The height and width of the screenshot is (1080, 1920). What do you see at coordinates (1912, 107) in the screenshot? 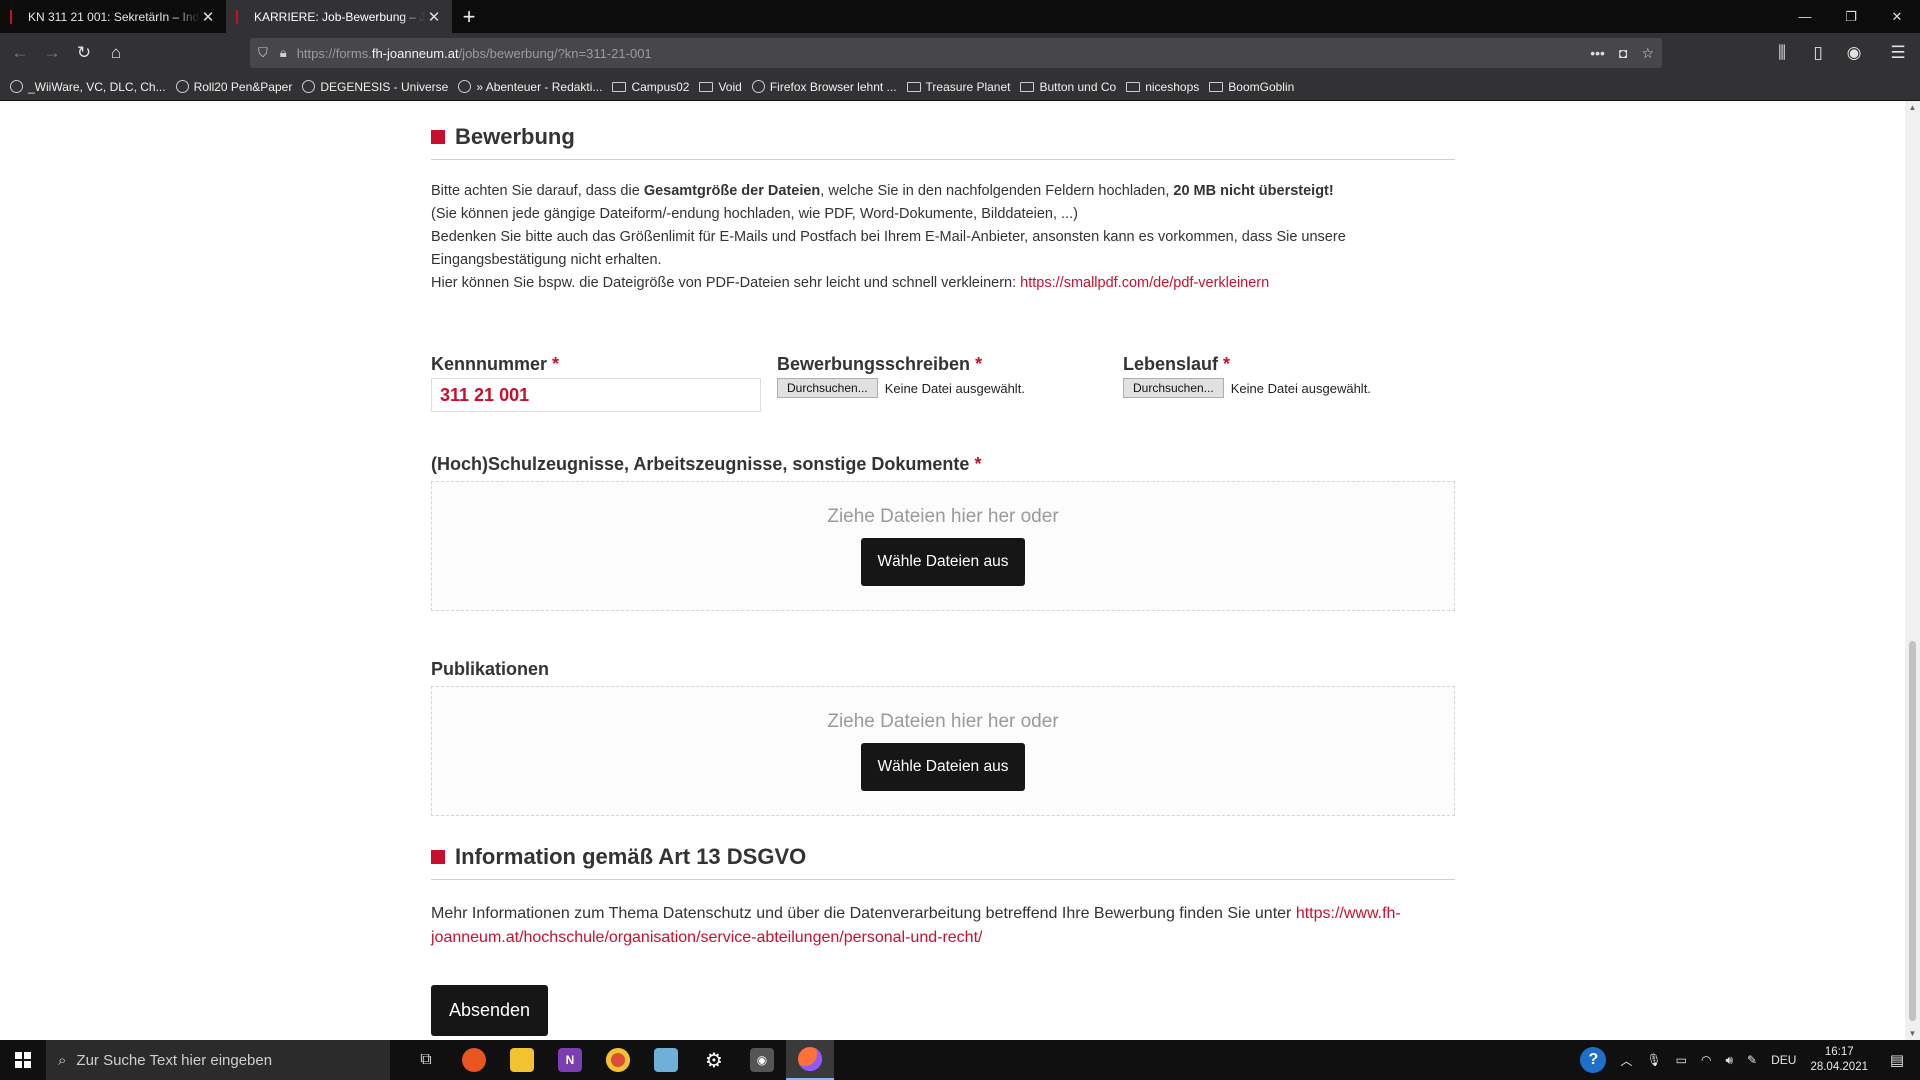
I see `scroll-up-icon: ▲` at bounding box center [1912, 107].